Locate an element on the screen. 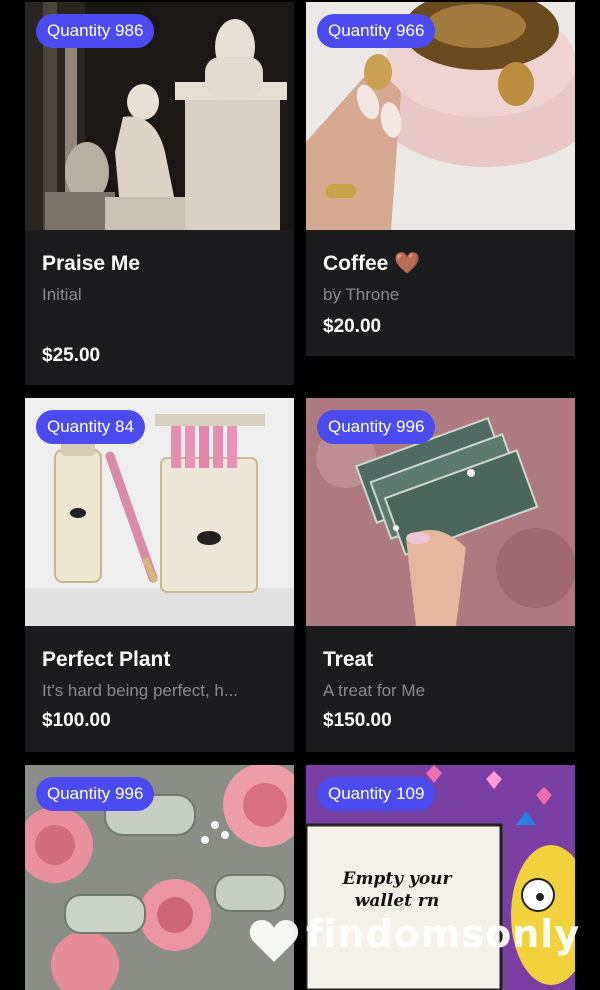  product-subtitle: Initial is located at coordinates (62, 294).